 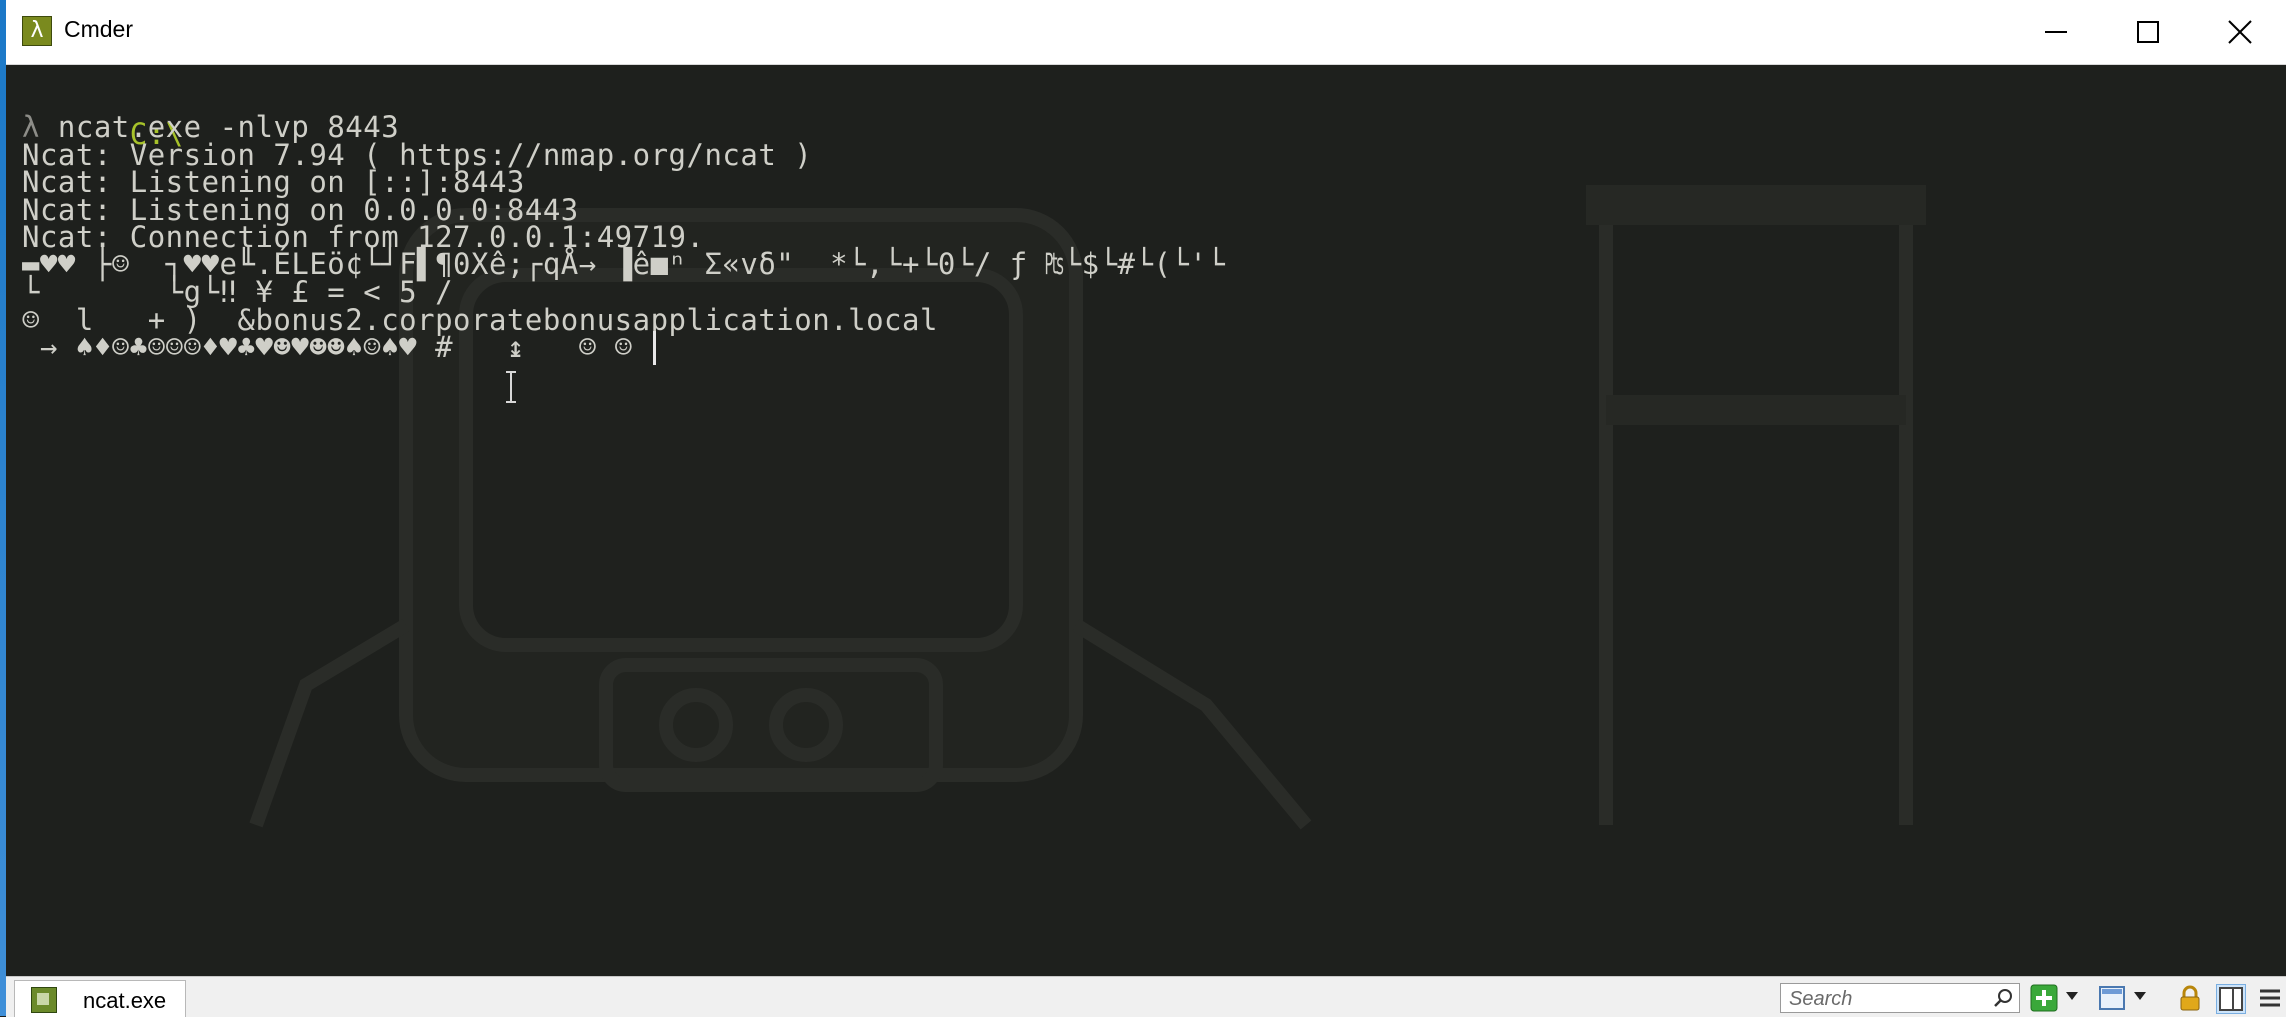 I want to click on minimize-icon, so click(x=2056, y=32).